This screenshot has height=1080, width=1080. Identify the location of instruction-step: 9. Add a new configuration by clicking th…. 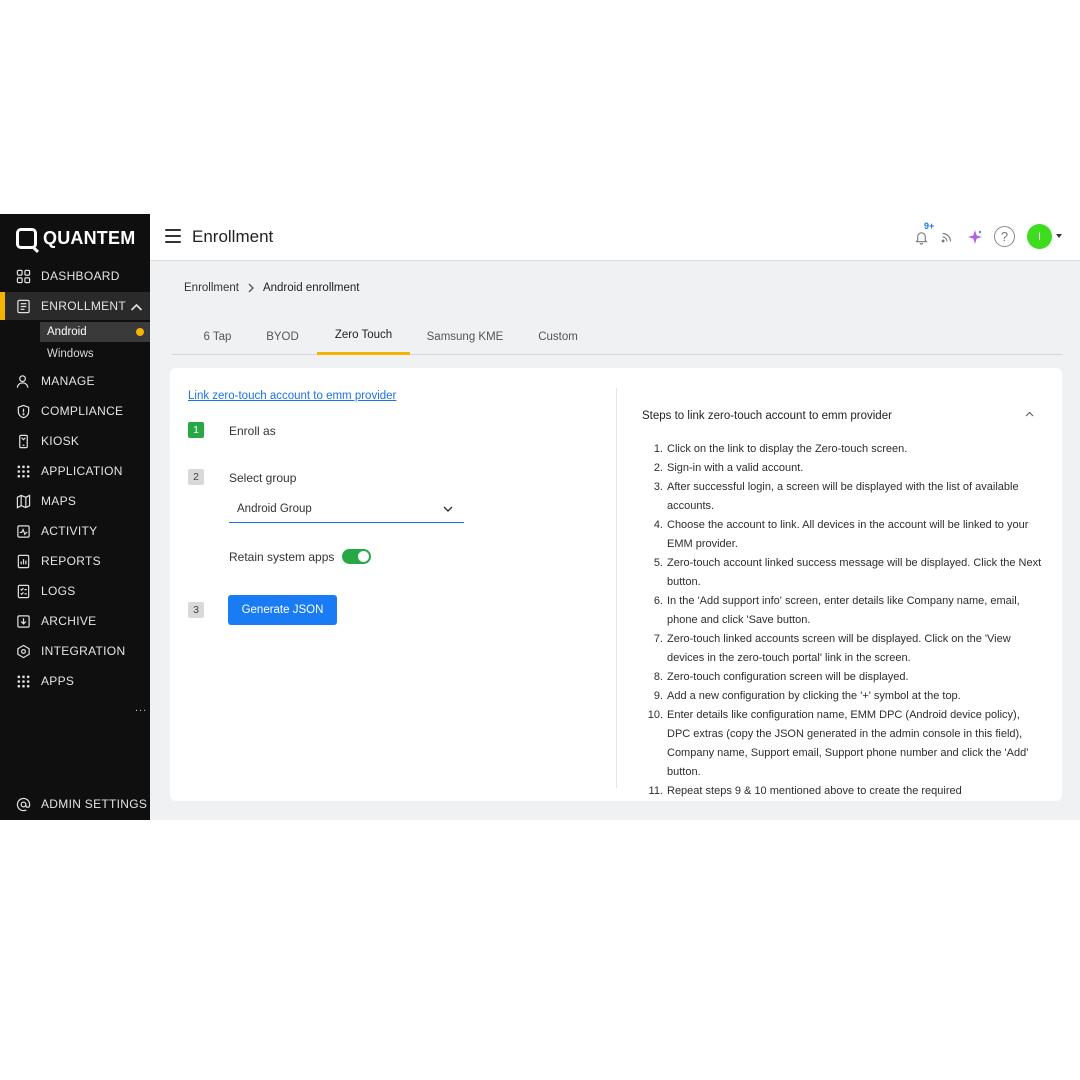
(807, 696).